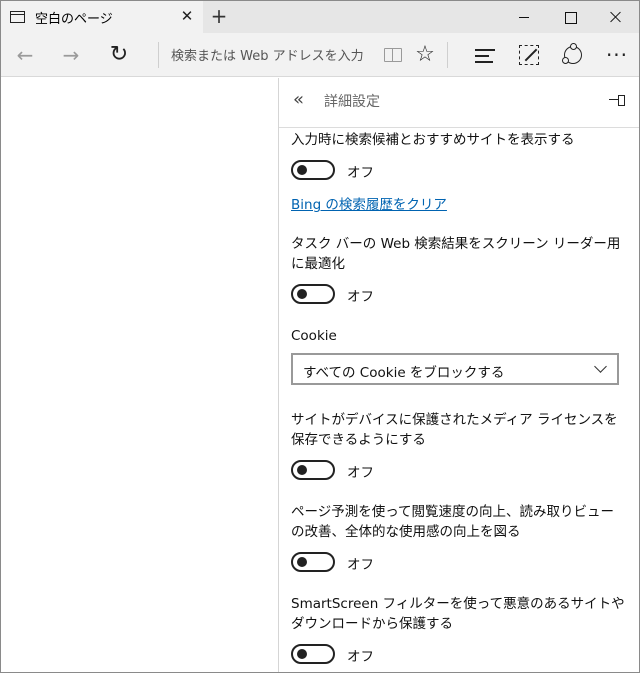 The width and height of the screenshot is (640, 673). I want to click on back-arrow-icon: ←, so click(25, 55).